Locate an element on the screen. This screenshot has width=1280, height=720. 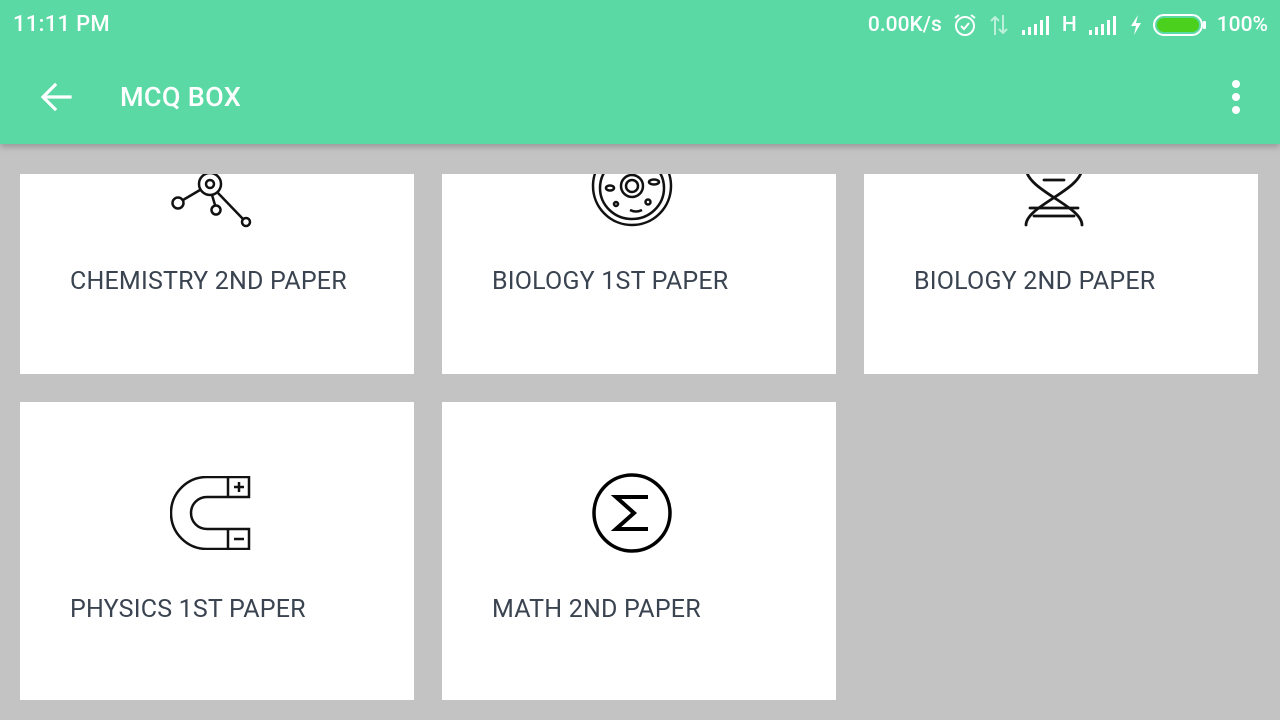
subject-card-math-2nd: MATH 2ND PAPER is located at coordinates (639, 551).